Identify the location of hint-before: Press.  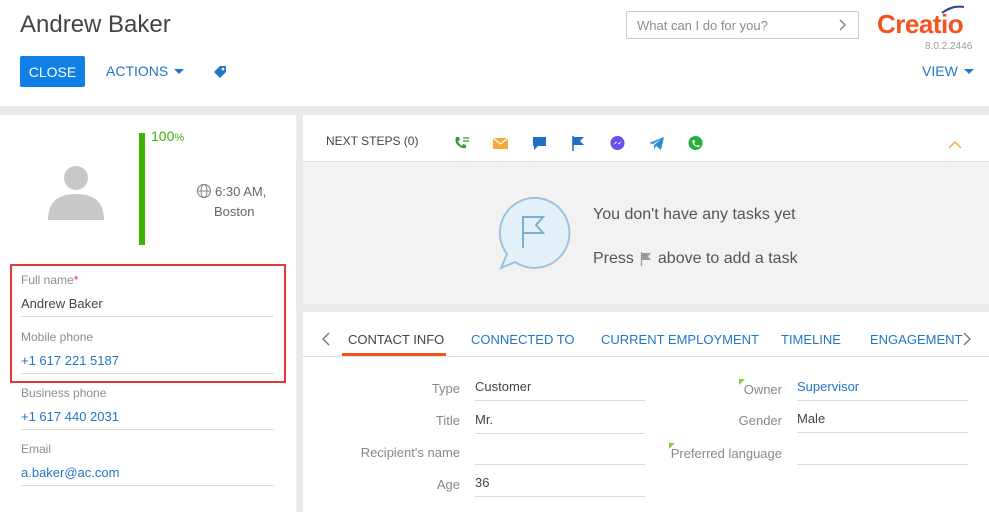
(613, 258).